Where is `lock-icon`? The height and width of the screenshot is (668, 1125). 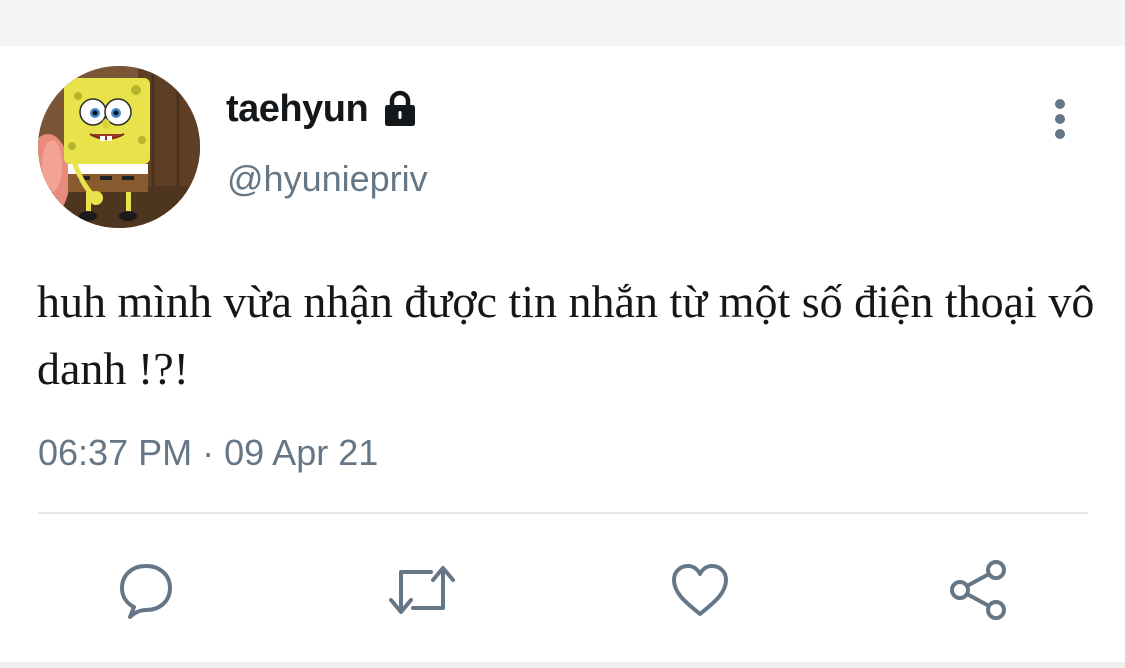
lock-icon is located at coordinates (400, 109).